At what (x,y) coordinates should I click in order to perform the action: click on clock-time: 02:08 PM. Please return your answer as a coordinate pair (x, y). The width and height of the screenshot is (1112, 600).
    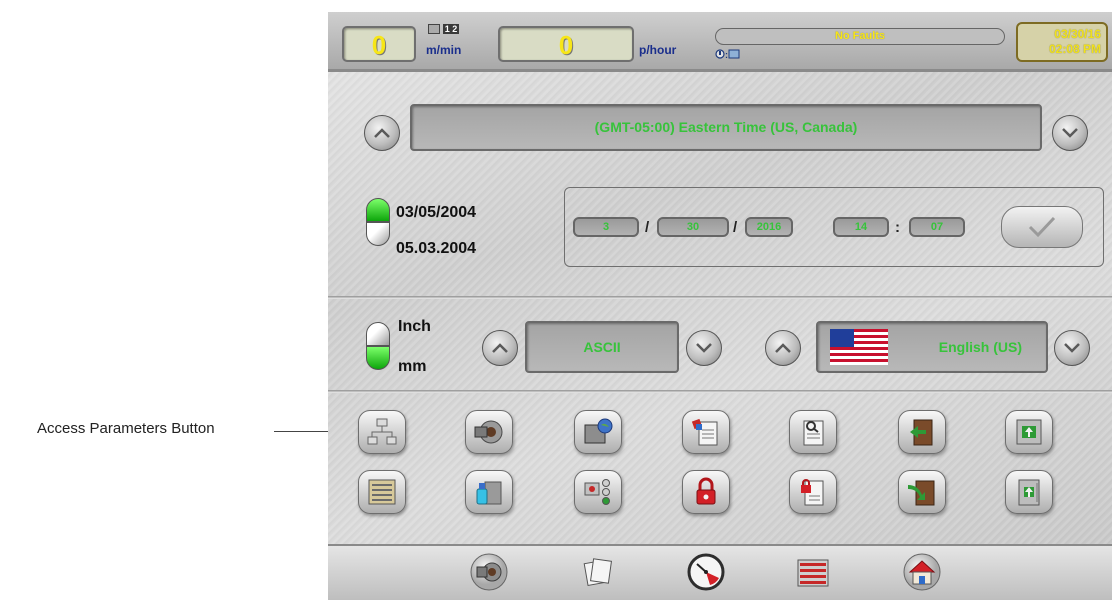
    Looking at the image, I should click on (1074, 49).